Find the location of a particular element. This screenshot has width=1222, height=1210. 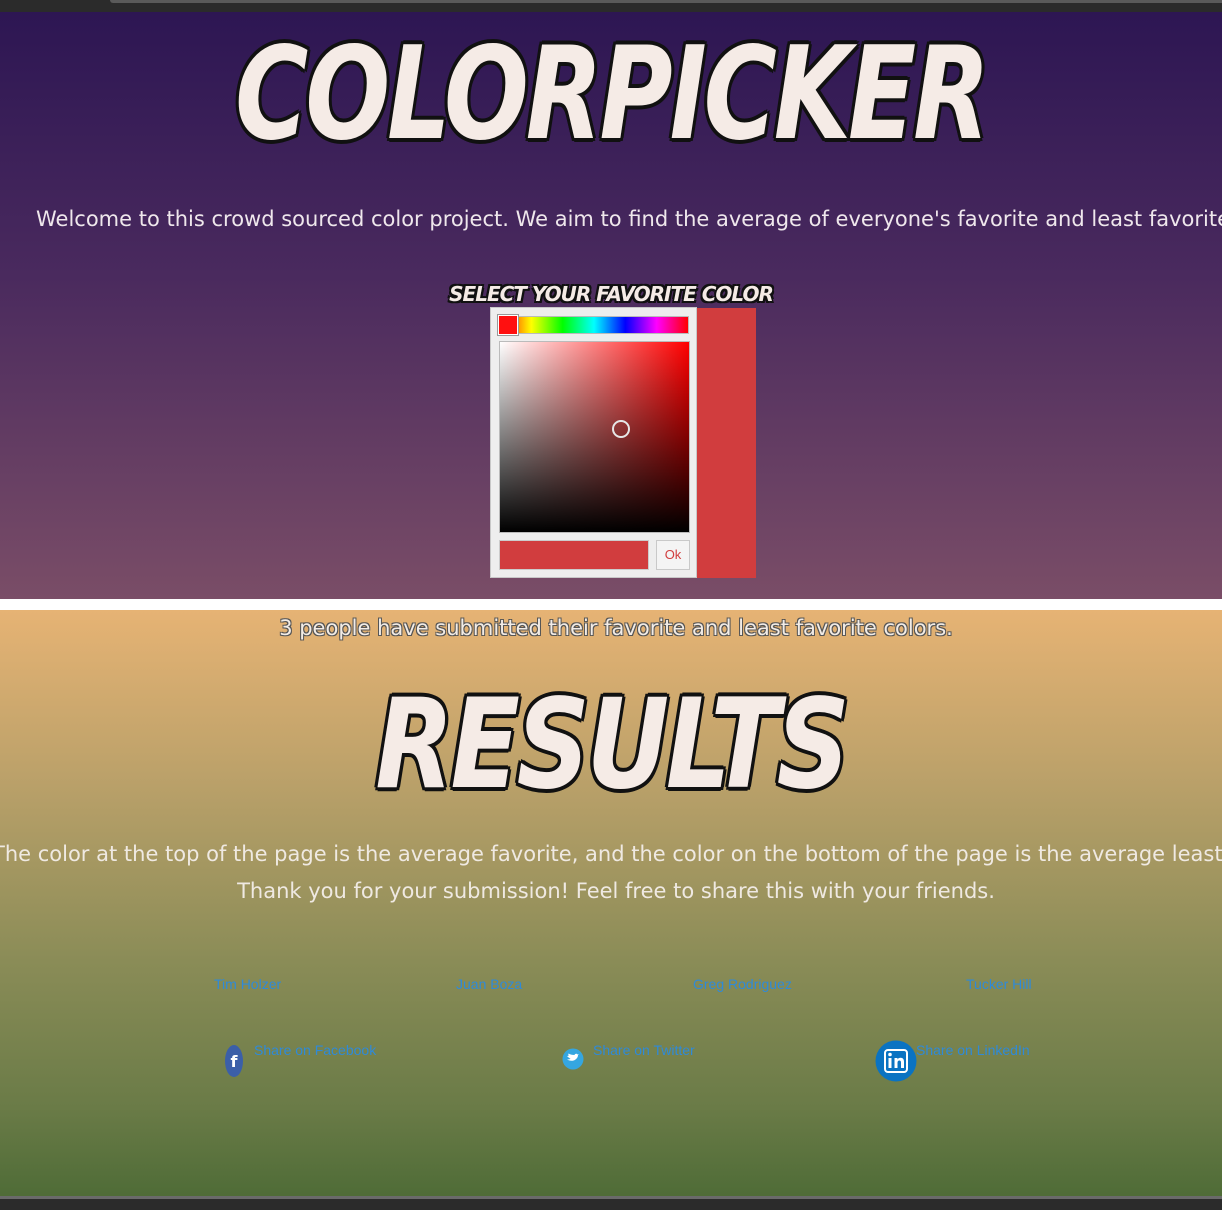

browser-frame-top is located at coordinates (611, 6).